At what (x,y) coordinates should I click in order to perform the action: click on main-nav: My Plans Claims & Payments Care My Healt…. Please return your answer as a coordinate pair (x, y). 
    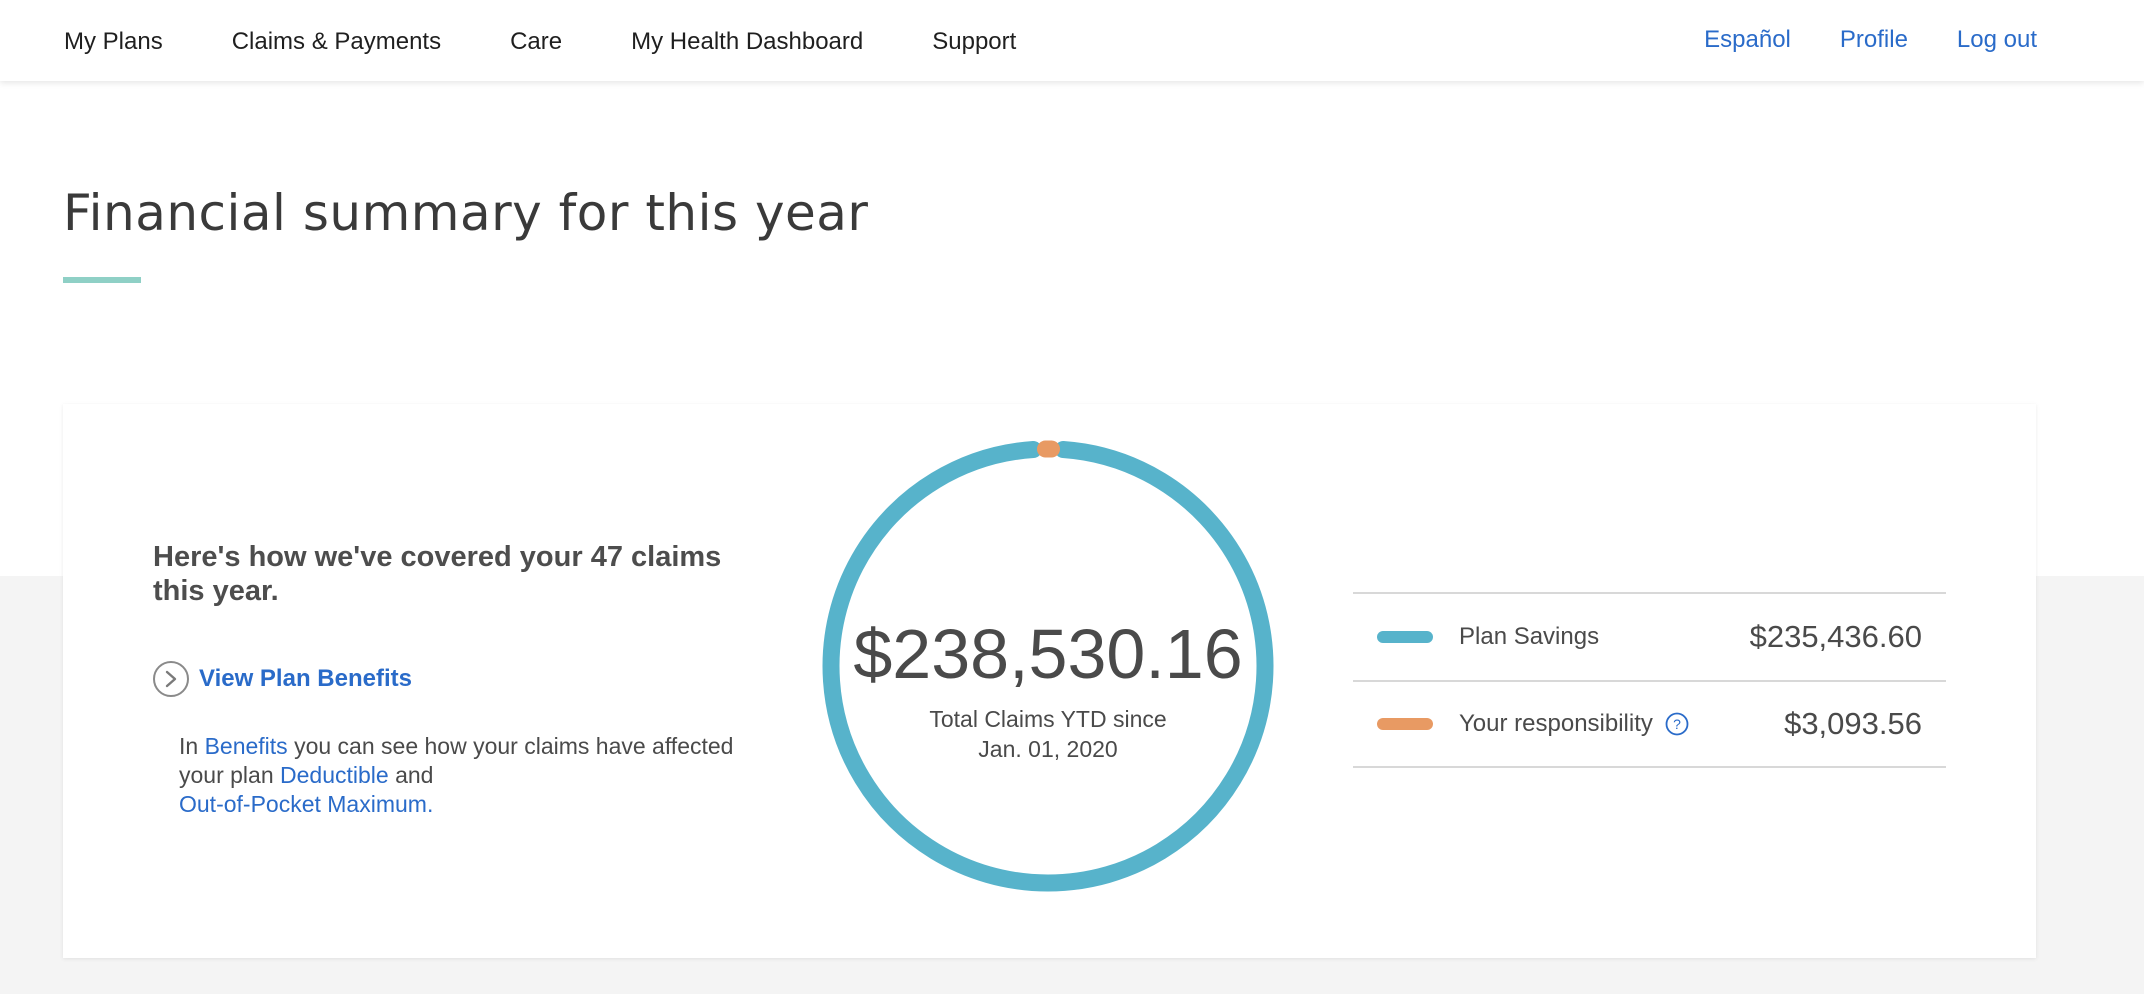
    Looking at the image, I should click on (574, 42).